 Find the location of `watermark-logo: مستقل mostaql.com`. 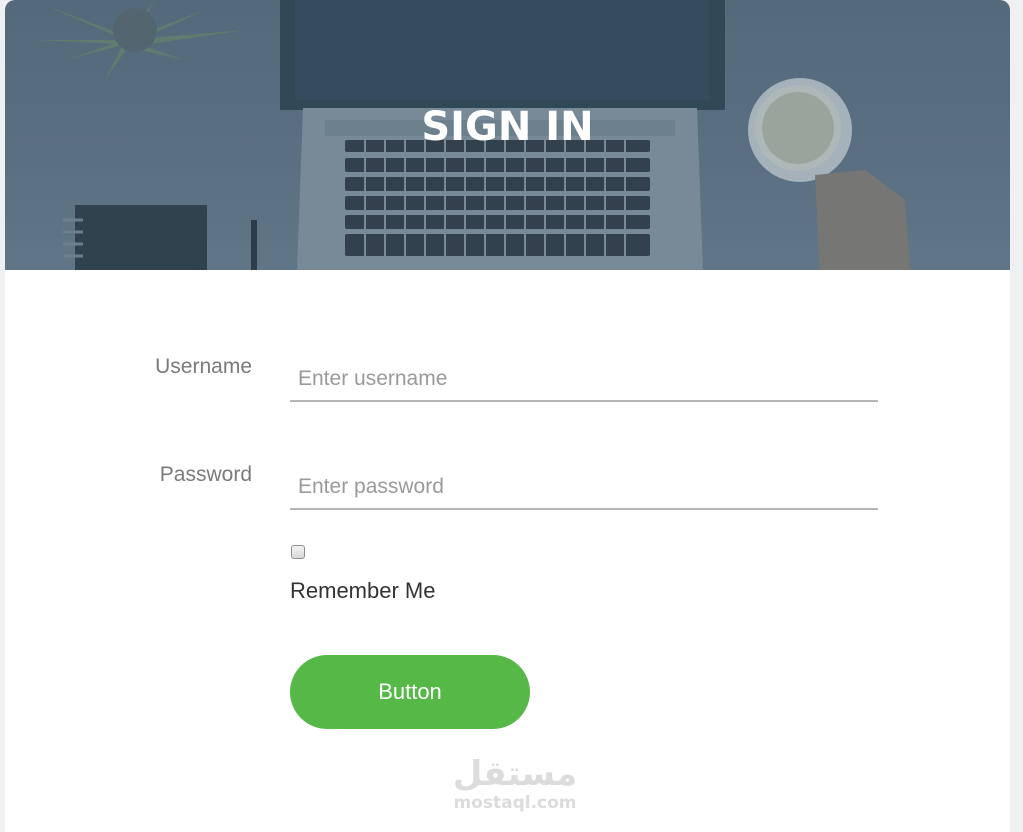

watermark-logo: مستقل mostaql.com is located at coordinates (515, 784).